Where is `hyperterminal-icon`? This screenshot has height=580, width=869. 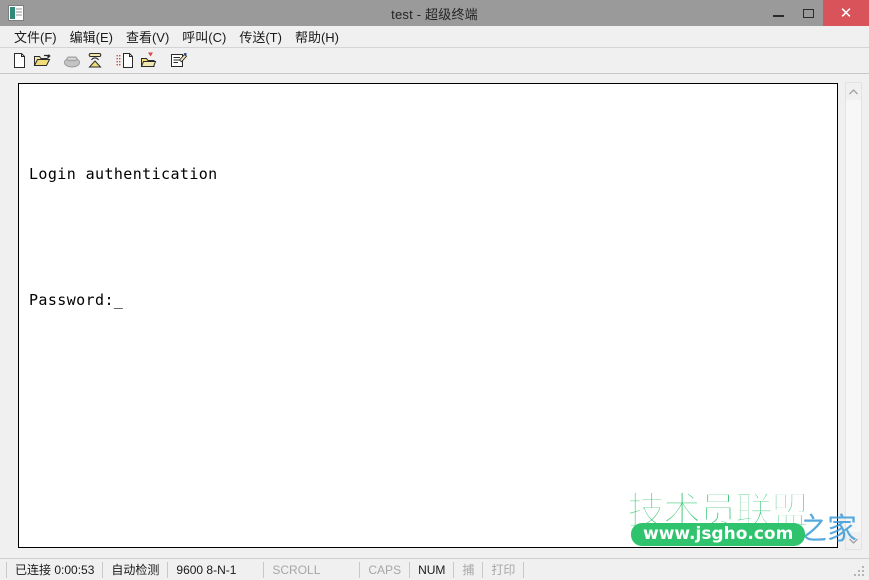 hyperterminal-icon is located at coordinates (16, 13).